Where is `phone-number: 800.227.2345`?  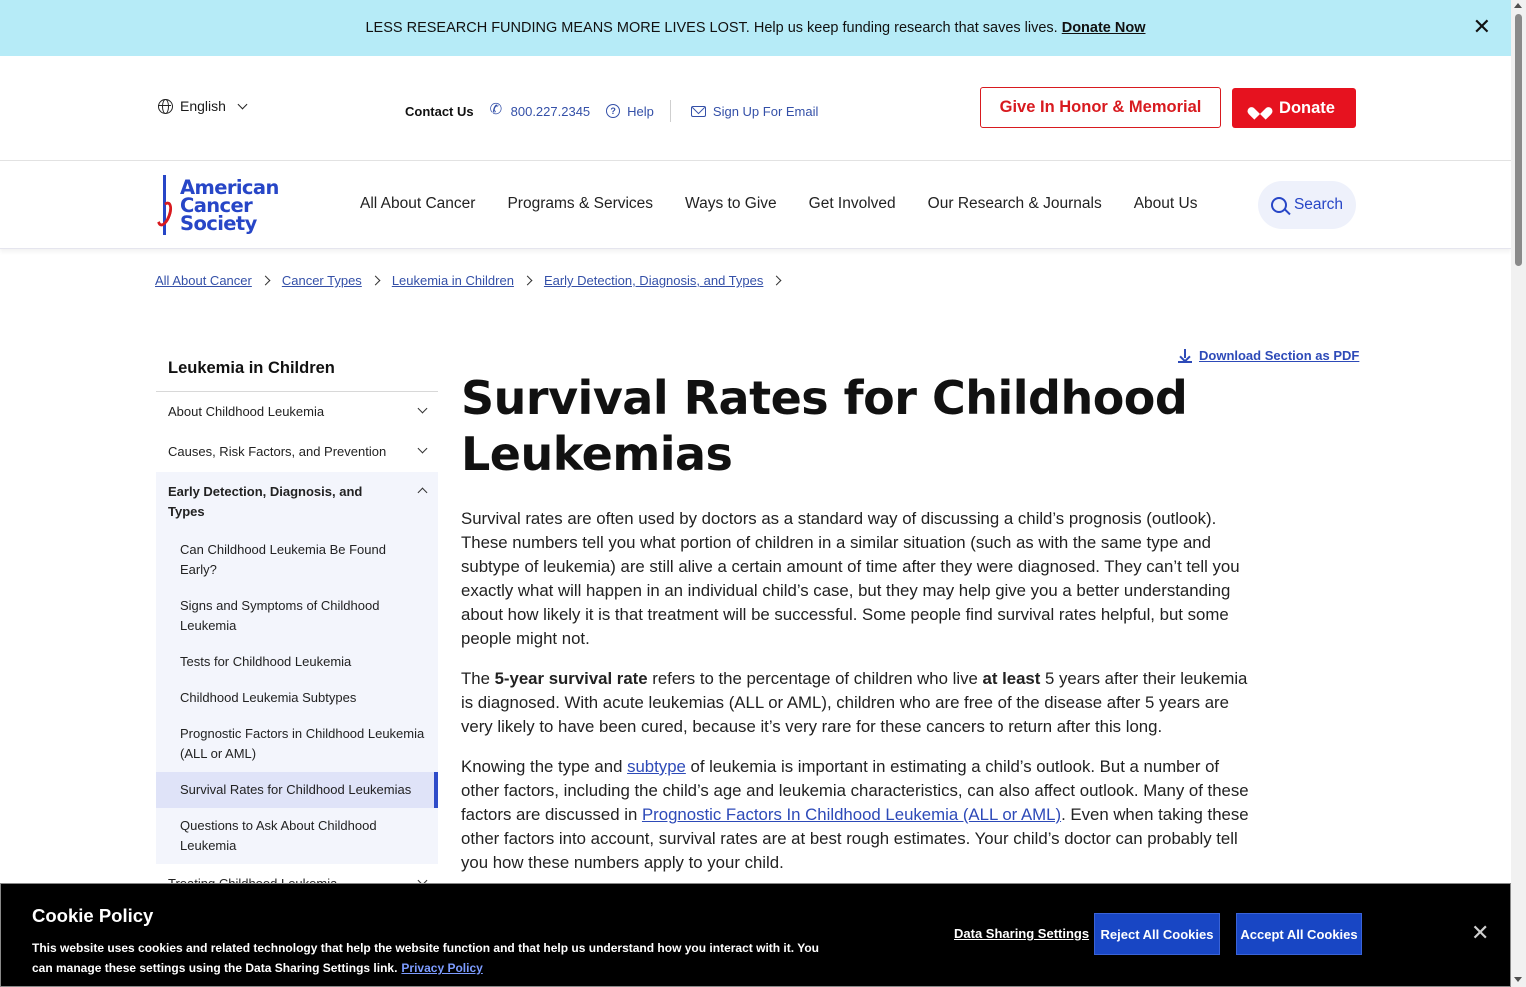 phone-number: 800.227.2345 is located at coordinates (550, 111).